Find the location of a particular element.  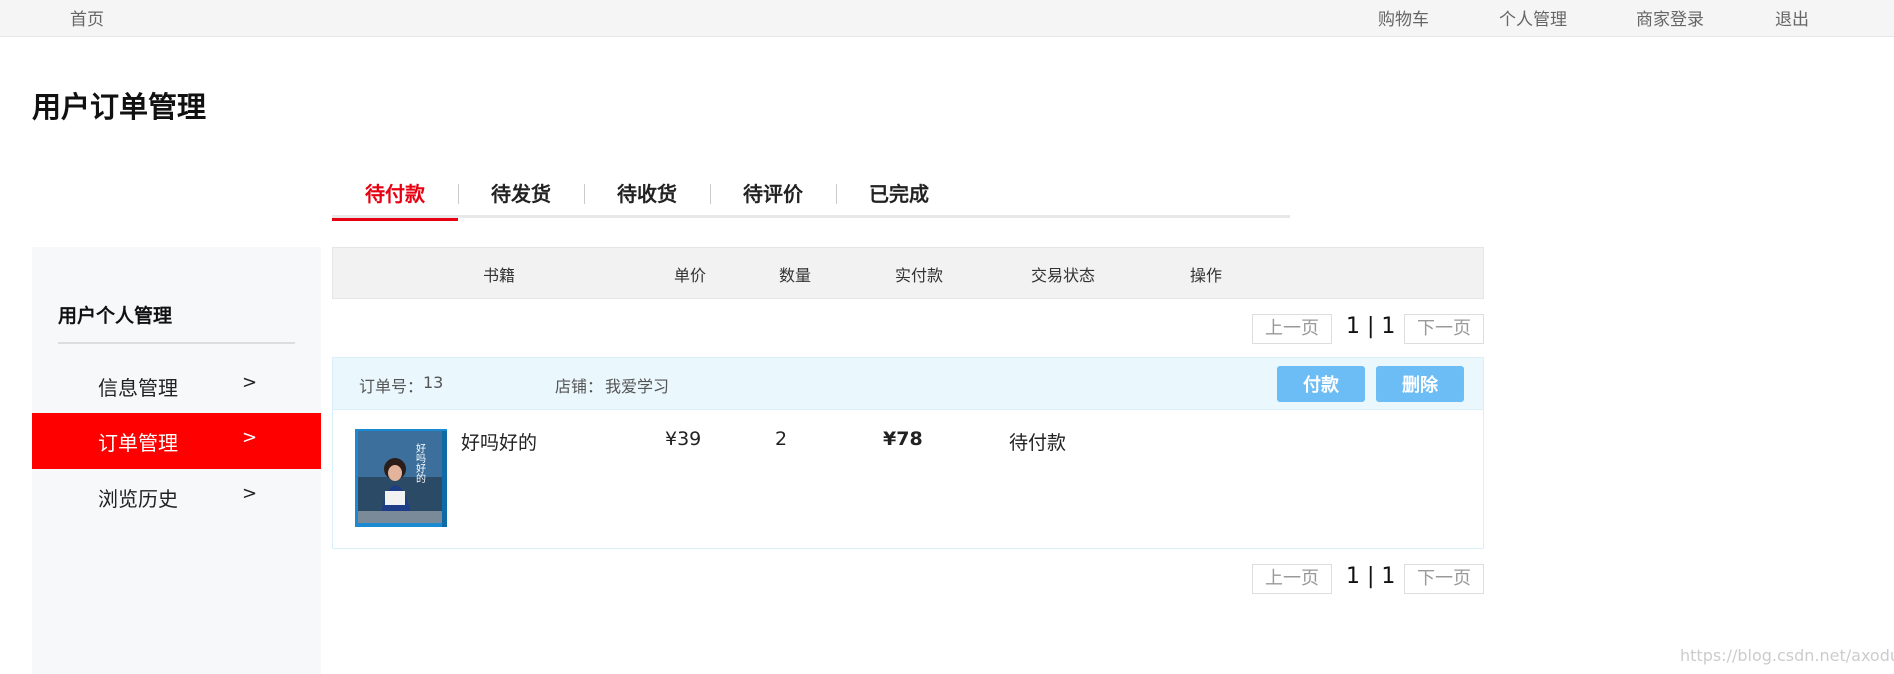

pay-button: 付款 is located at coordinates (1321, 384).